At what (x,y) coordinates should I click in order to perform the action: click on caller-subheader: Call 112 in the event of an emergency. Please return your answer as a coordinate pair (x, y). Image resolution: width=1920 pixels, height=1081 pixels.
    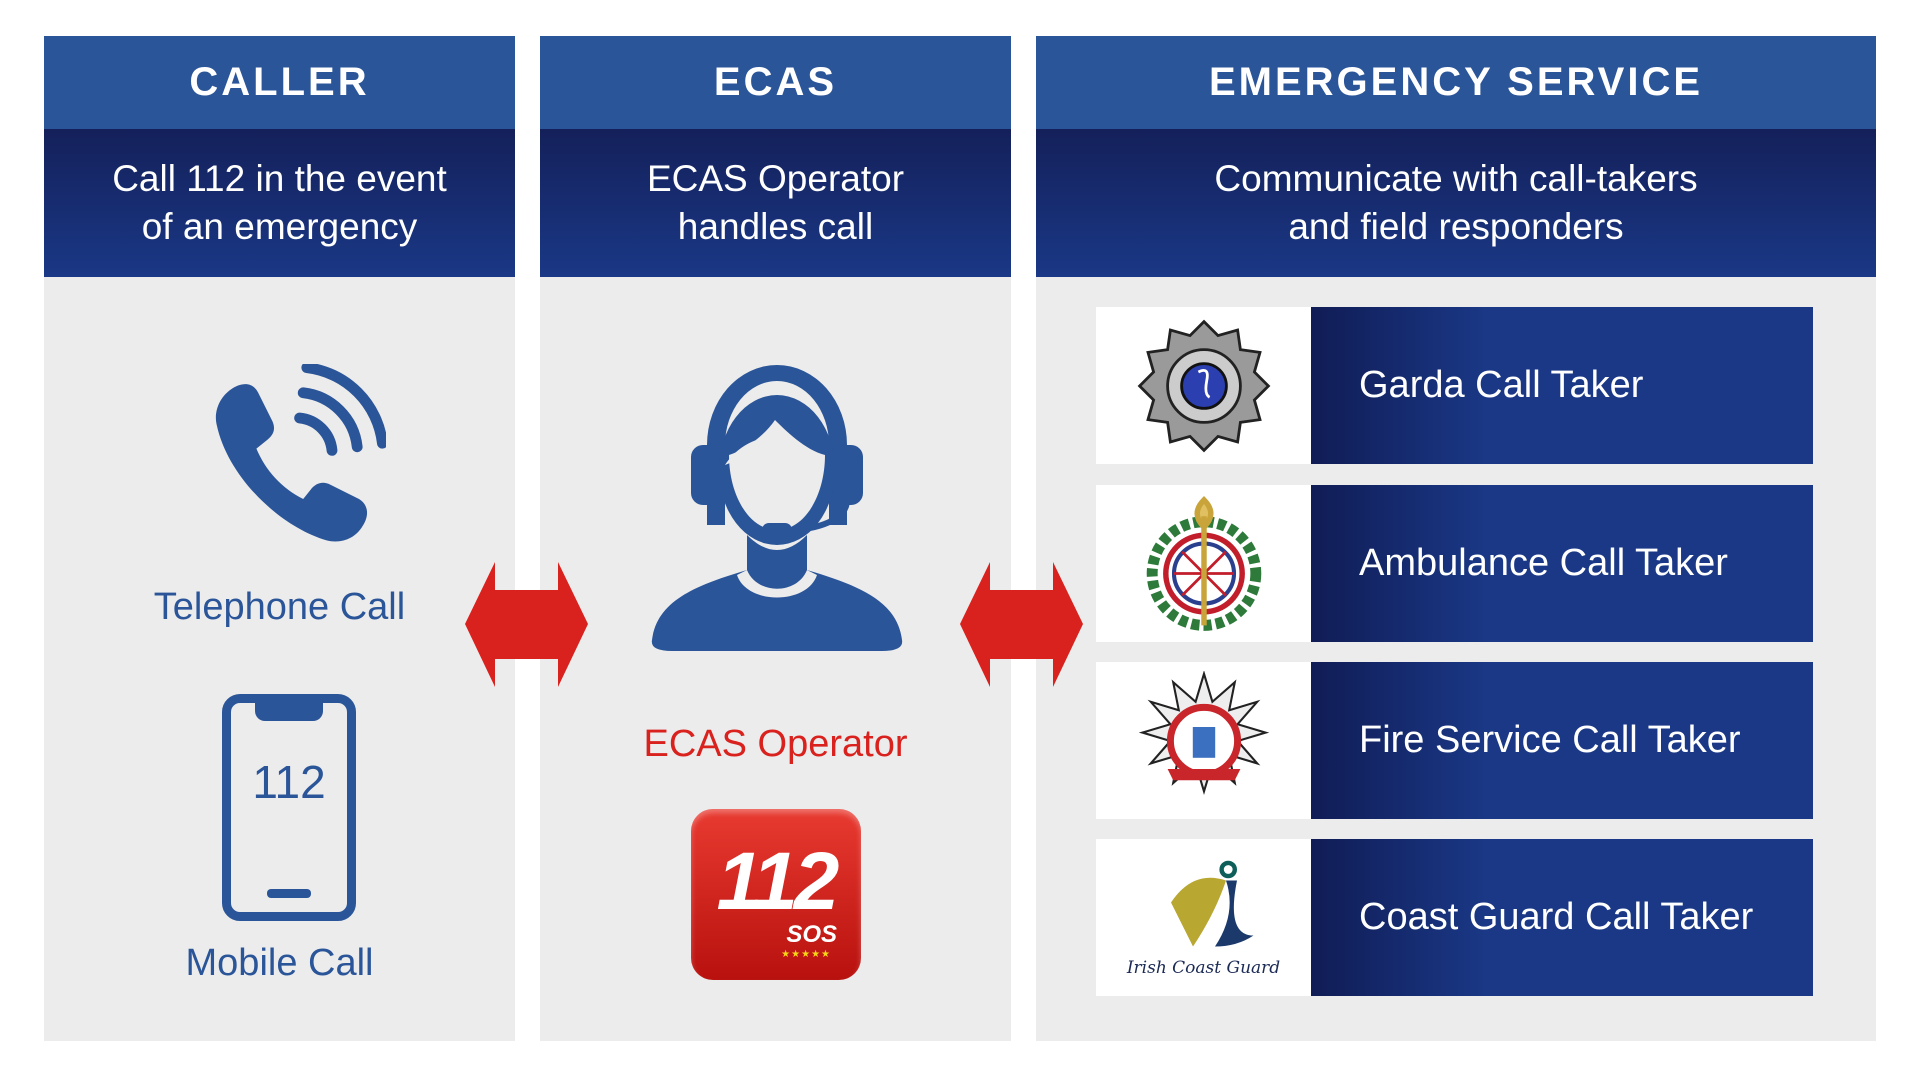
    Looking at the image, I should click on (279, 203).